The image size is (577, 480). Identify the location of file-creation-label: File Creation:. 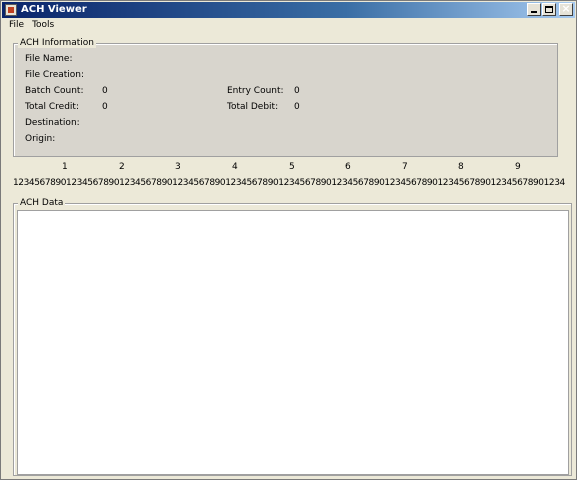
(55, 75).